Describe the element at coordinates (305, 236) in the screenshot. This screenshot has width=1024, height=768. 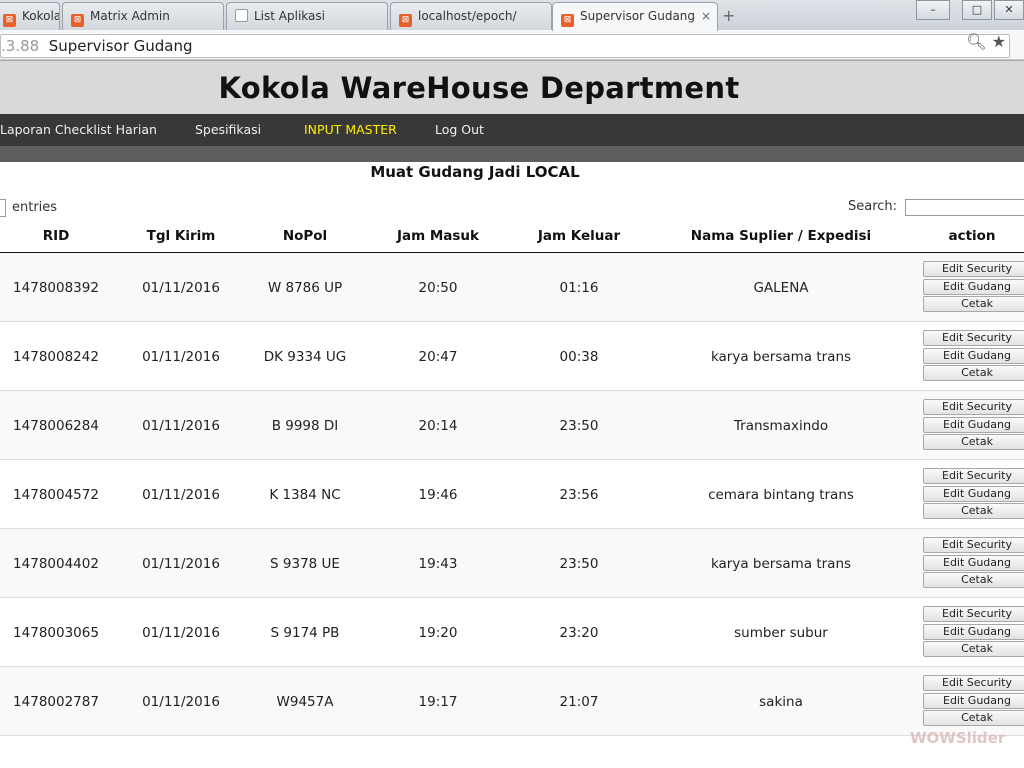
I see `col-nopol: NoPol` at that location.